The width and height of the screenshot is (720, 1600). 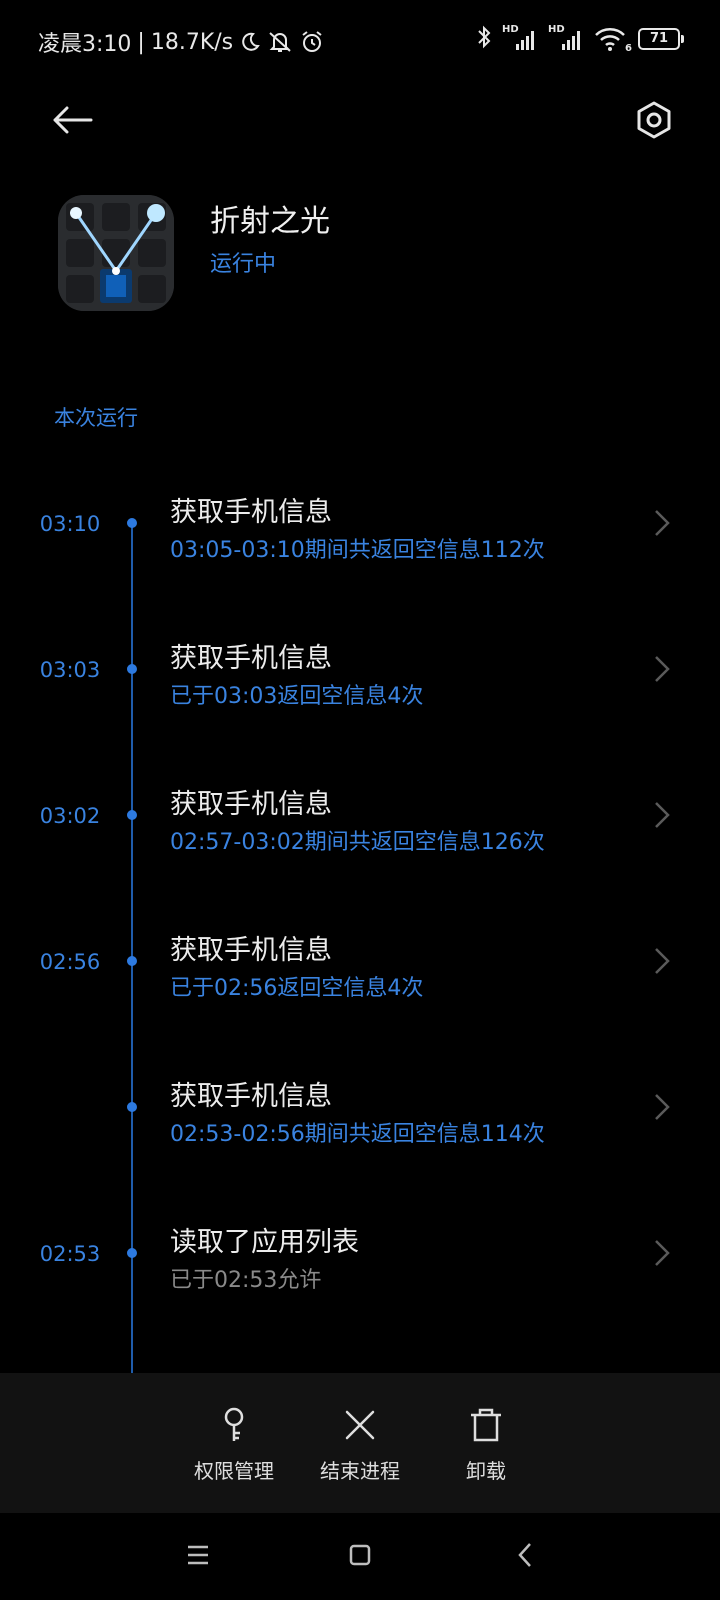 What do you see at coordinates (360, 1291) in the screenshot?
I see `timeline-item: 02:53 读取了应用列表 已于02:53允许` at bounding box center [360, 1291].